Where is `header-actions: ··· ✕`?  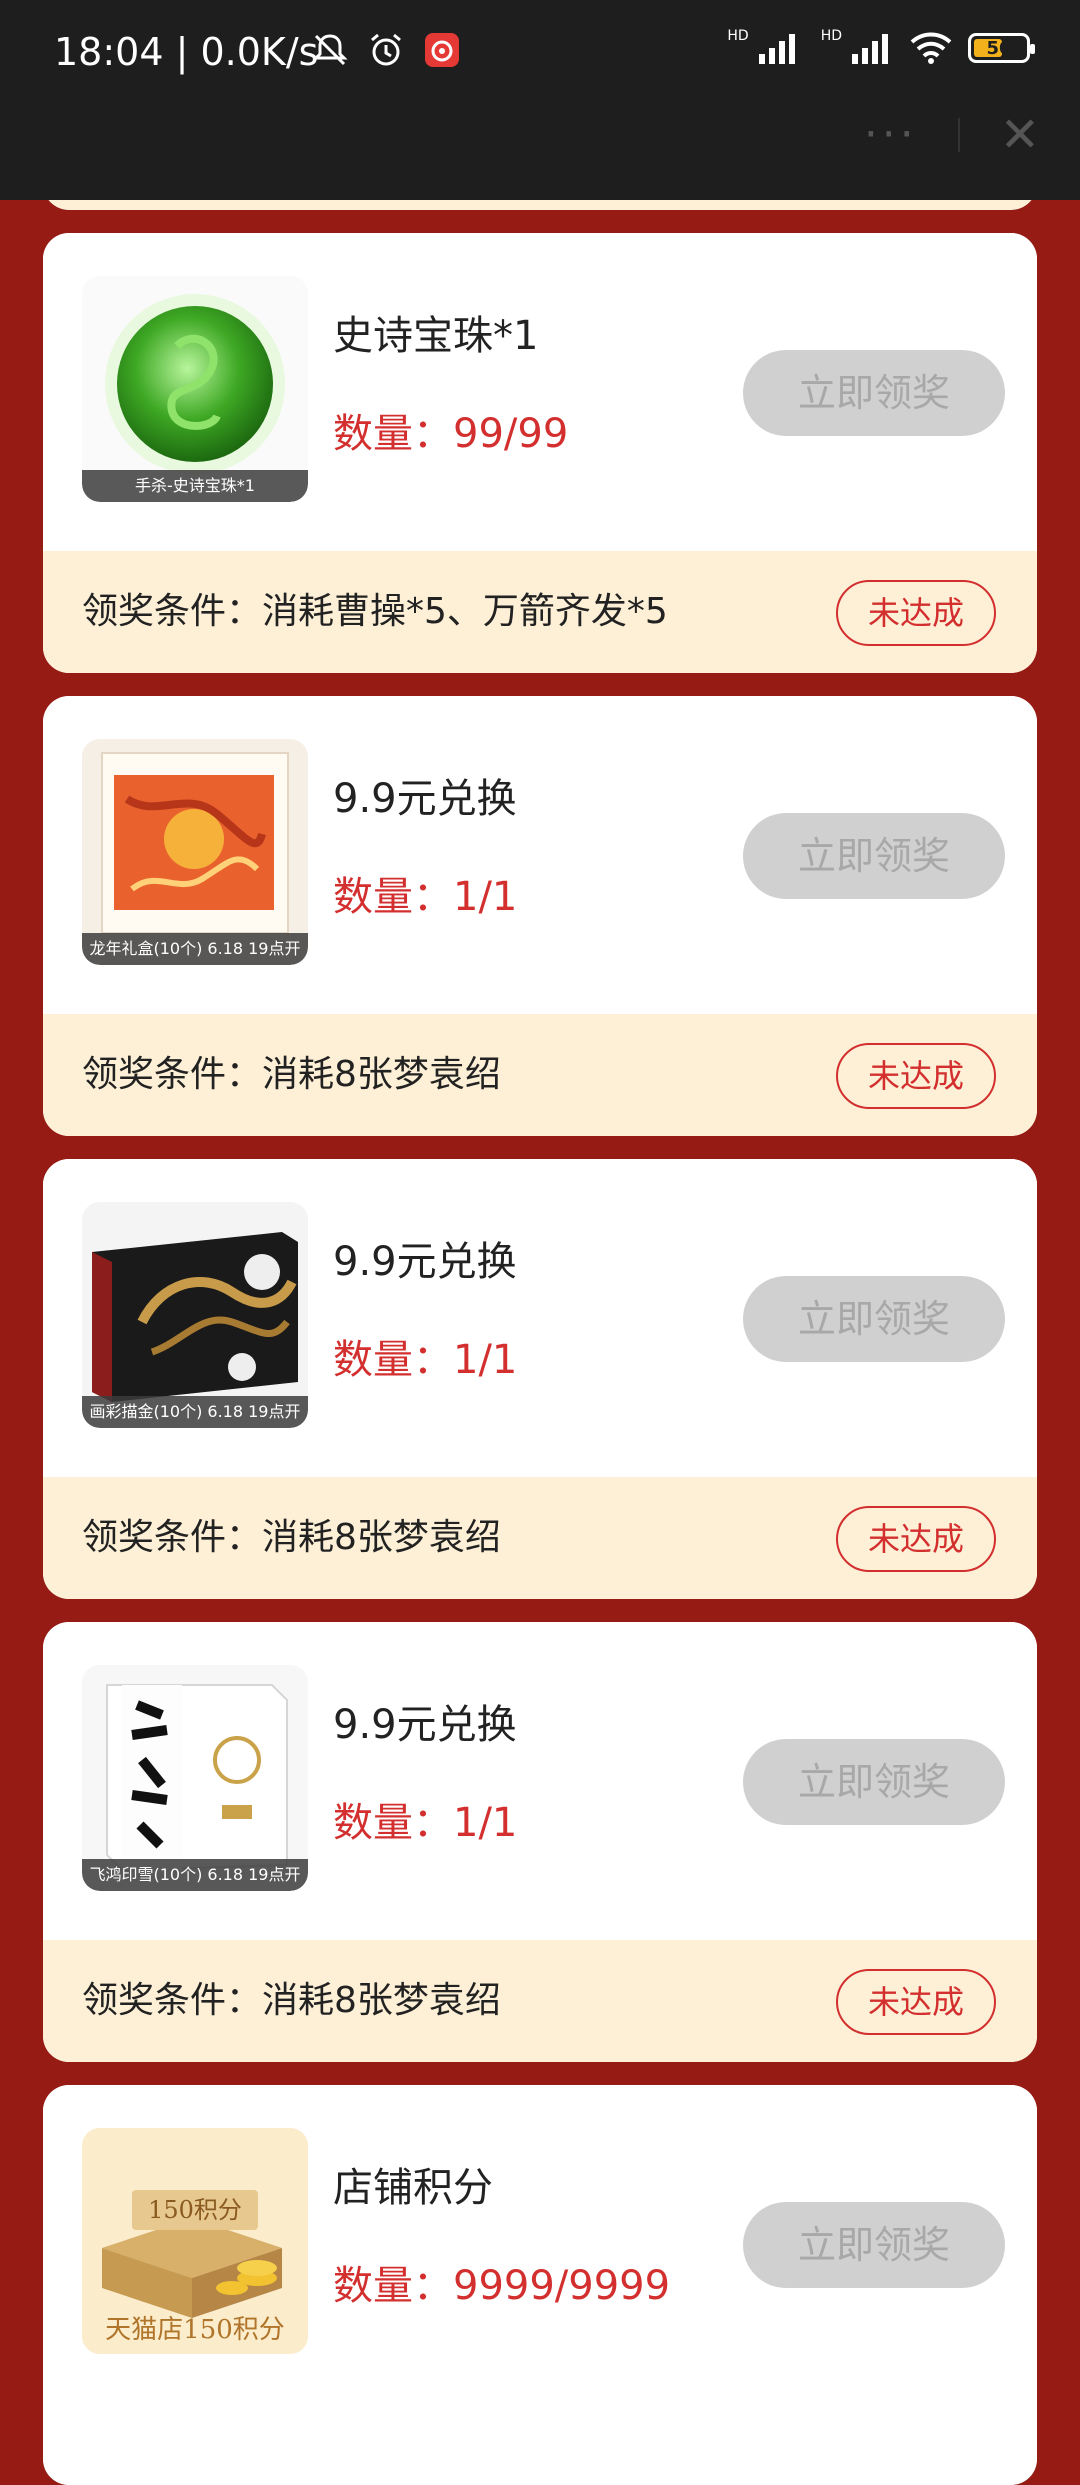
header-actions: ··· ✕ is located at coordinates (952, 135).